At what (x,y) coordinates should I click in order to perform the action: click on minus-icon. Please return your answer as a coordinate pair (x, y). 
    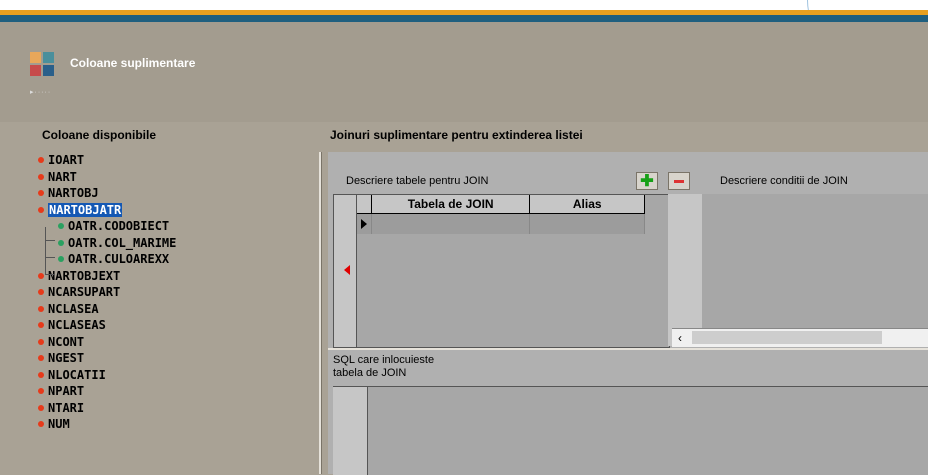
    Looking at the image, I should click on (679, 181).